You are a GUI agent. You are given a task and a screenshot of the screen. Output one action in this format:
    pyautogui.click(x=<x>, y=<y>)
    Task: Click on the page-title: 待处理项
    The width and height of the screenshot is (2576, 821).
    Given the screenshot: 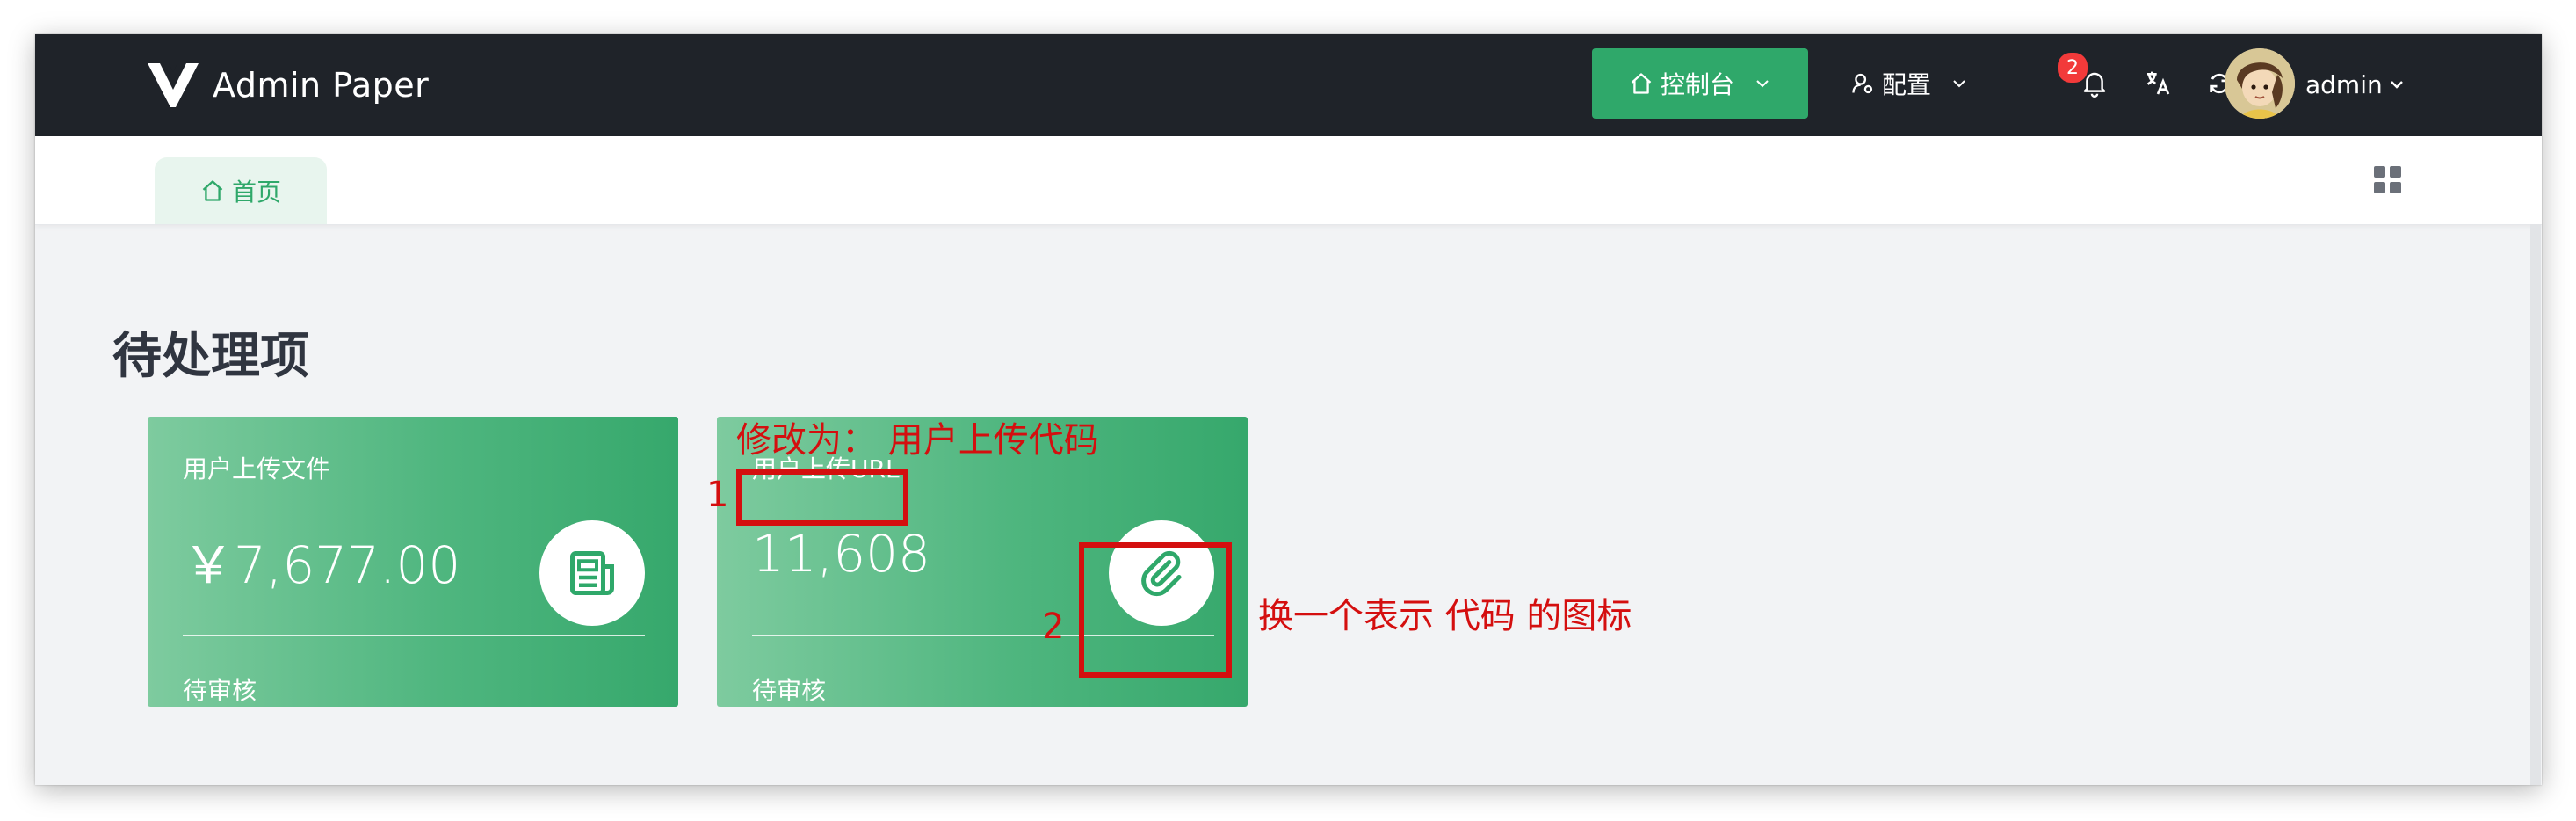 What is the action you would take?
    pyautogui.click(x=210, y=357)
    